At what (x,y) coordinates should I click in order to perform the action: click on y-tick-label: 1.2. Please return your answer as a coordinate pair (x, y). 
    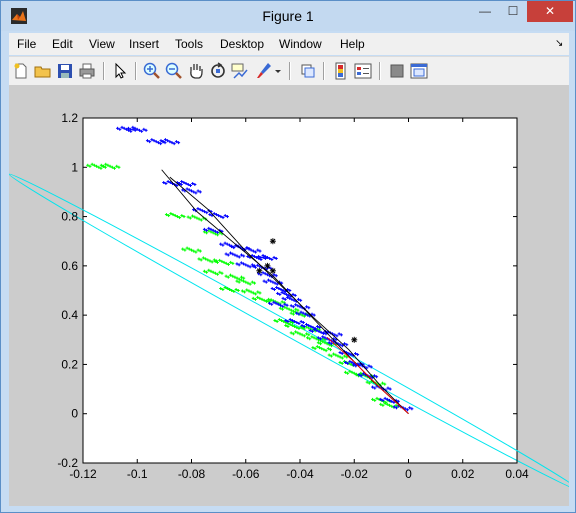
    Looking at the image, I should click on (69, 118).